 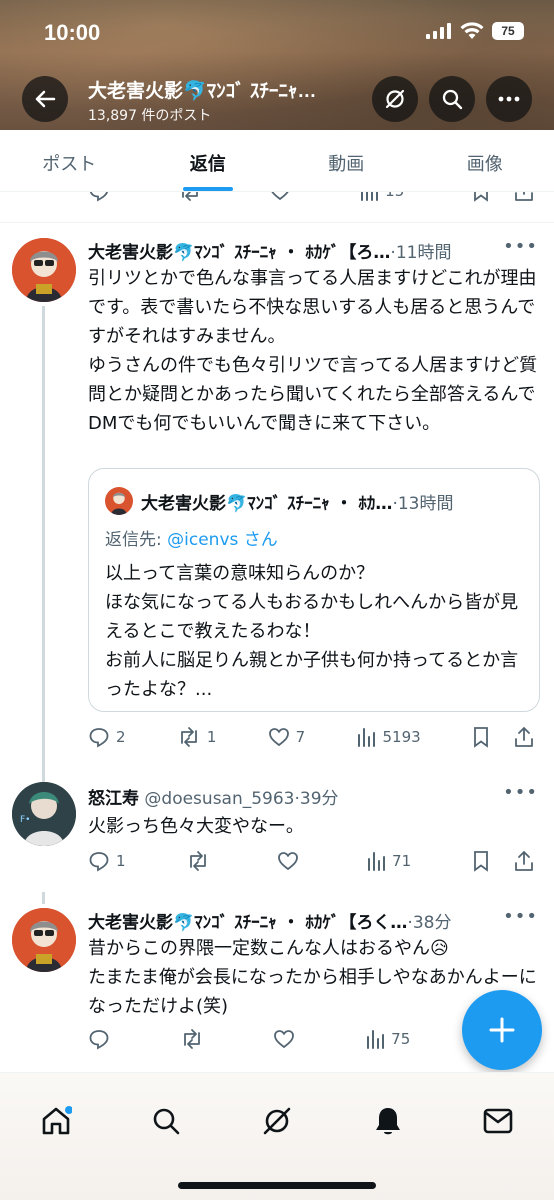 I want to click on tab-images: 画像, so click(x=485, y=160).